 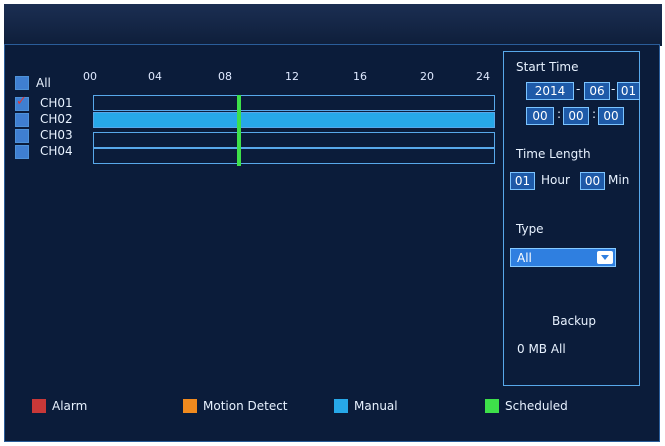 What do you see at coordinates (574, 321) in the screenshot?
I see `backup-button: Backup` at bounding box center [574, 321].